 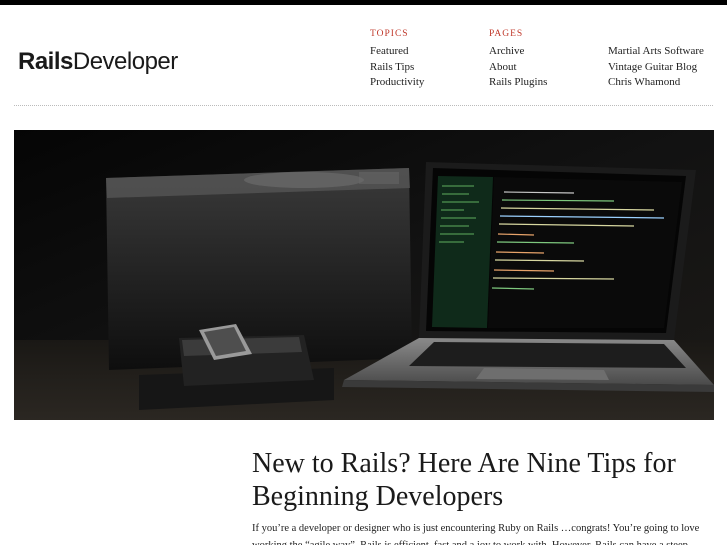 I want to click on nav-link-chris-whamond: Chris Whamond, so click(x=656, y=83).